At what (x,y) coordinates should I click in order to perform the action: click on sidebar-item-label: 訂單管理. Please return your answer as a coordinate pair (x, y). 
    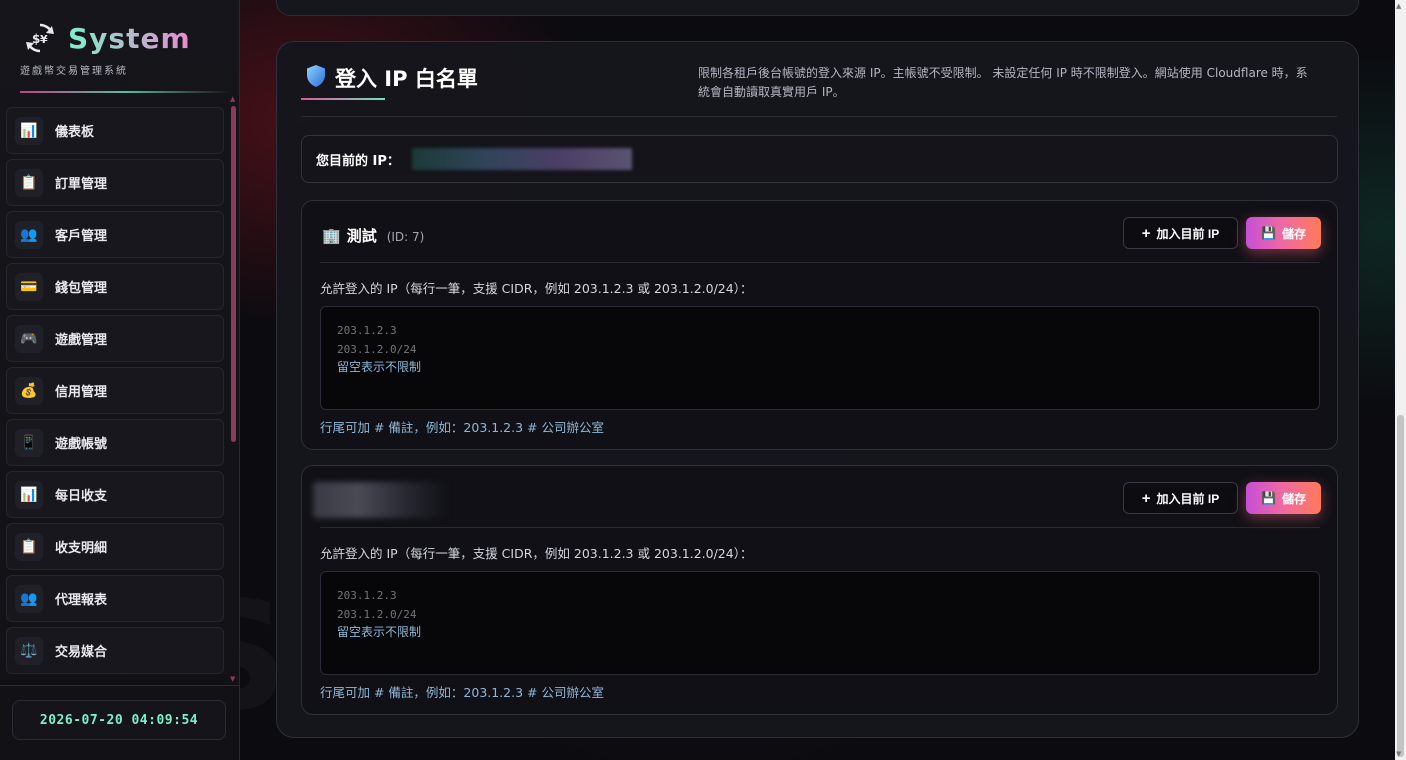
    Looking at the image, I should click on (81, 184).